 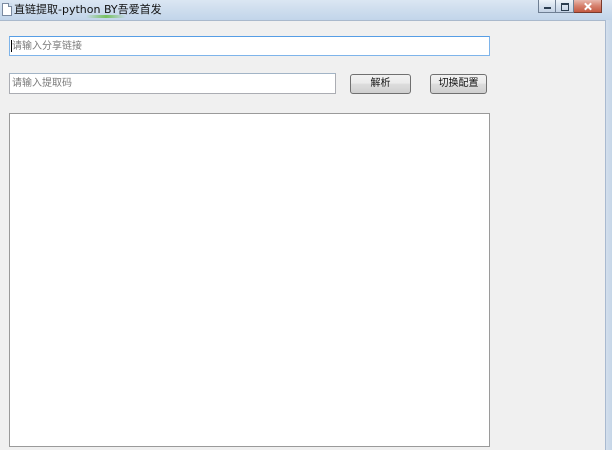 What do you see at coordinates (547, 6) in the screenshot?
I see `minimize-icon` at bounding box center [547, 6].